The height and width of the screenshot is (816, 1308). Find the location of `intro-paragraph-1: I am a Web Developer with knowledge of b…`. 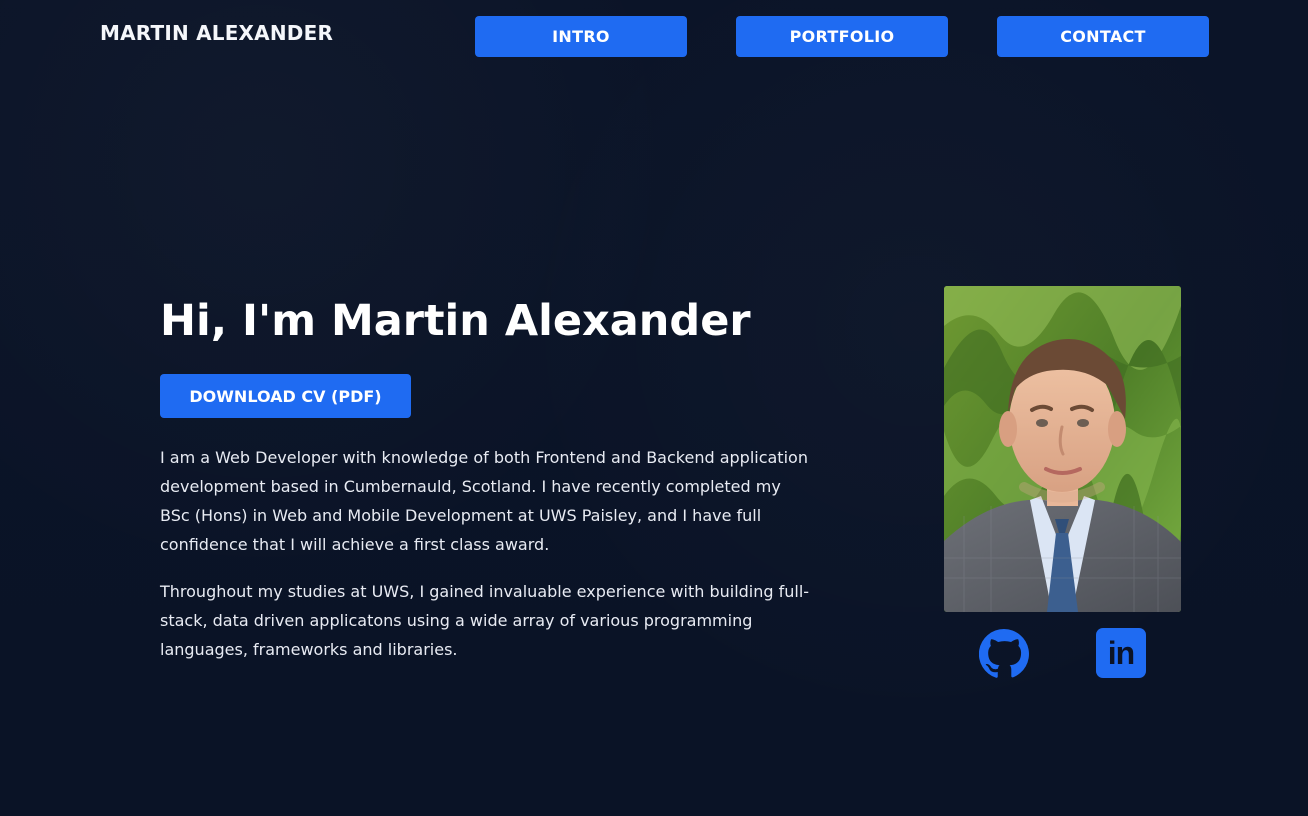

intro-paragraph-1: I am a Web Developer with knowledge of b… is located at coordinates (484, 501).